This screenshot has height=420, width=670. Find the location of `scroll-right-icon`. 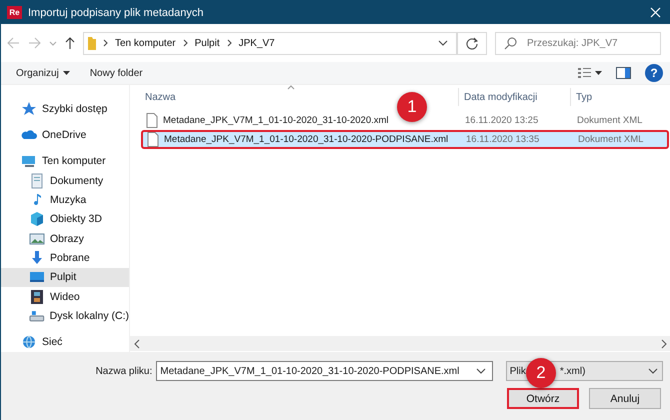

scroll-right-icon is located at coordinates (664, 343).